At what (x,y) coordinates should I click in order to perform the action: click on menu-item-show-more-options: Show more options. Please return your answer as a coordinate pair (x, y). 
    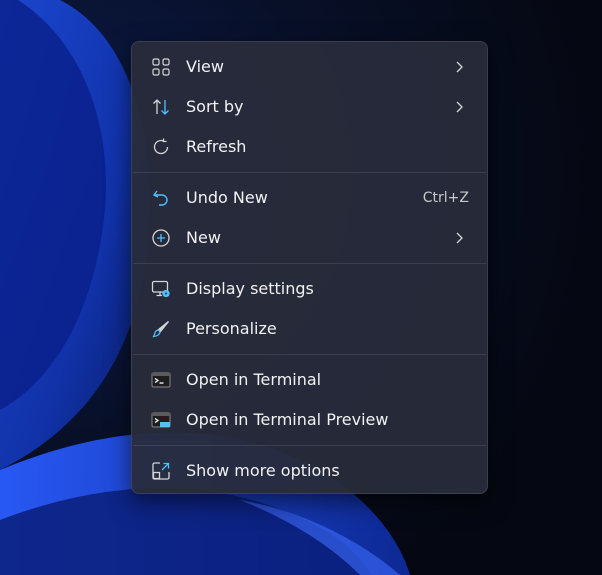
    Looking at the image, I should click on (309, 471).